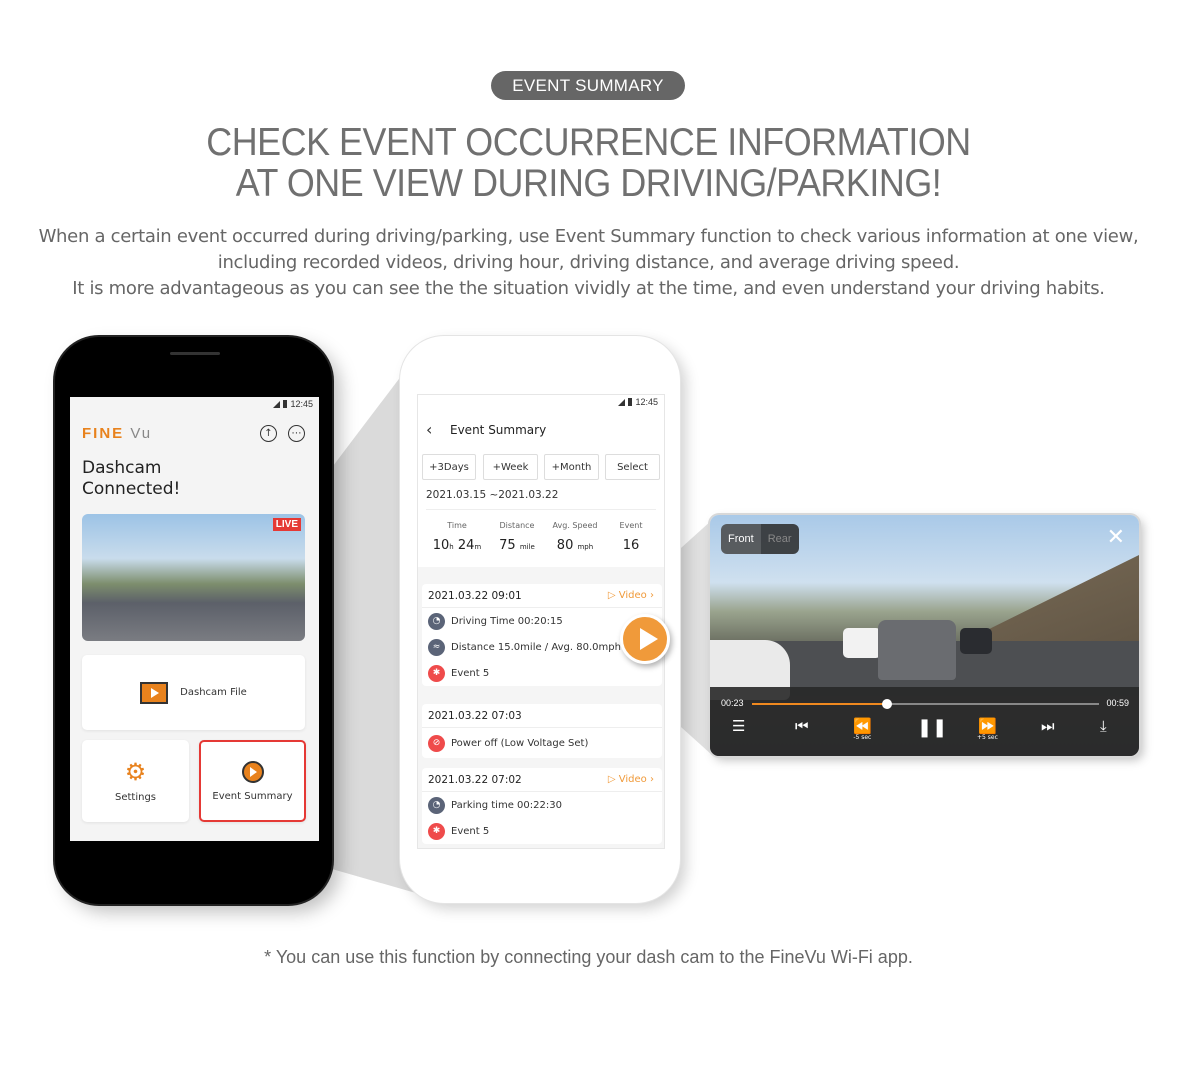  Describe the element at coordinates (449, 467) in the screenshot. I see `filter-3days-button: +3Days` at that location.